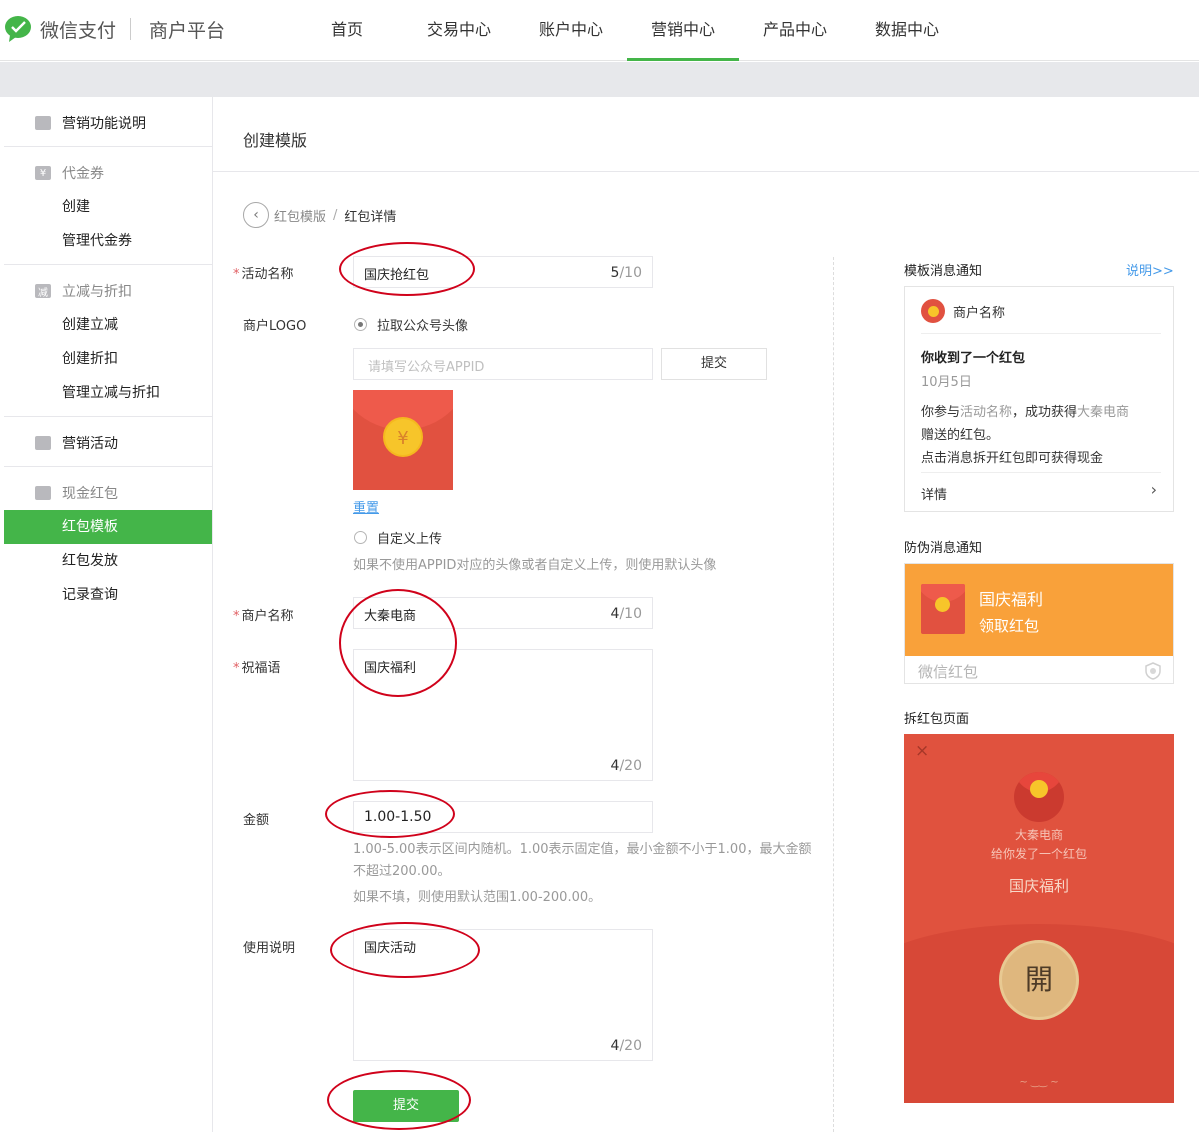  What do you see at coordinates (1150, 269) in the screenshot?
I see `help-link: 说明>>` at bounding box center [1150, 269].